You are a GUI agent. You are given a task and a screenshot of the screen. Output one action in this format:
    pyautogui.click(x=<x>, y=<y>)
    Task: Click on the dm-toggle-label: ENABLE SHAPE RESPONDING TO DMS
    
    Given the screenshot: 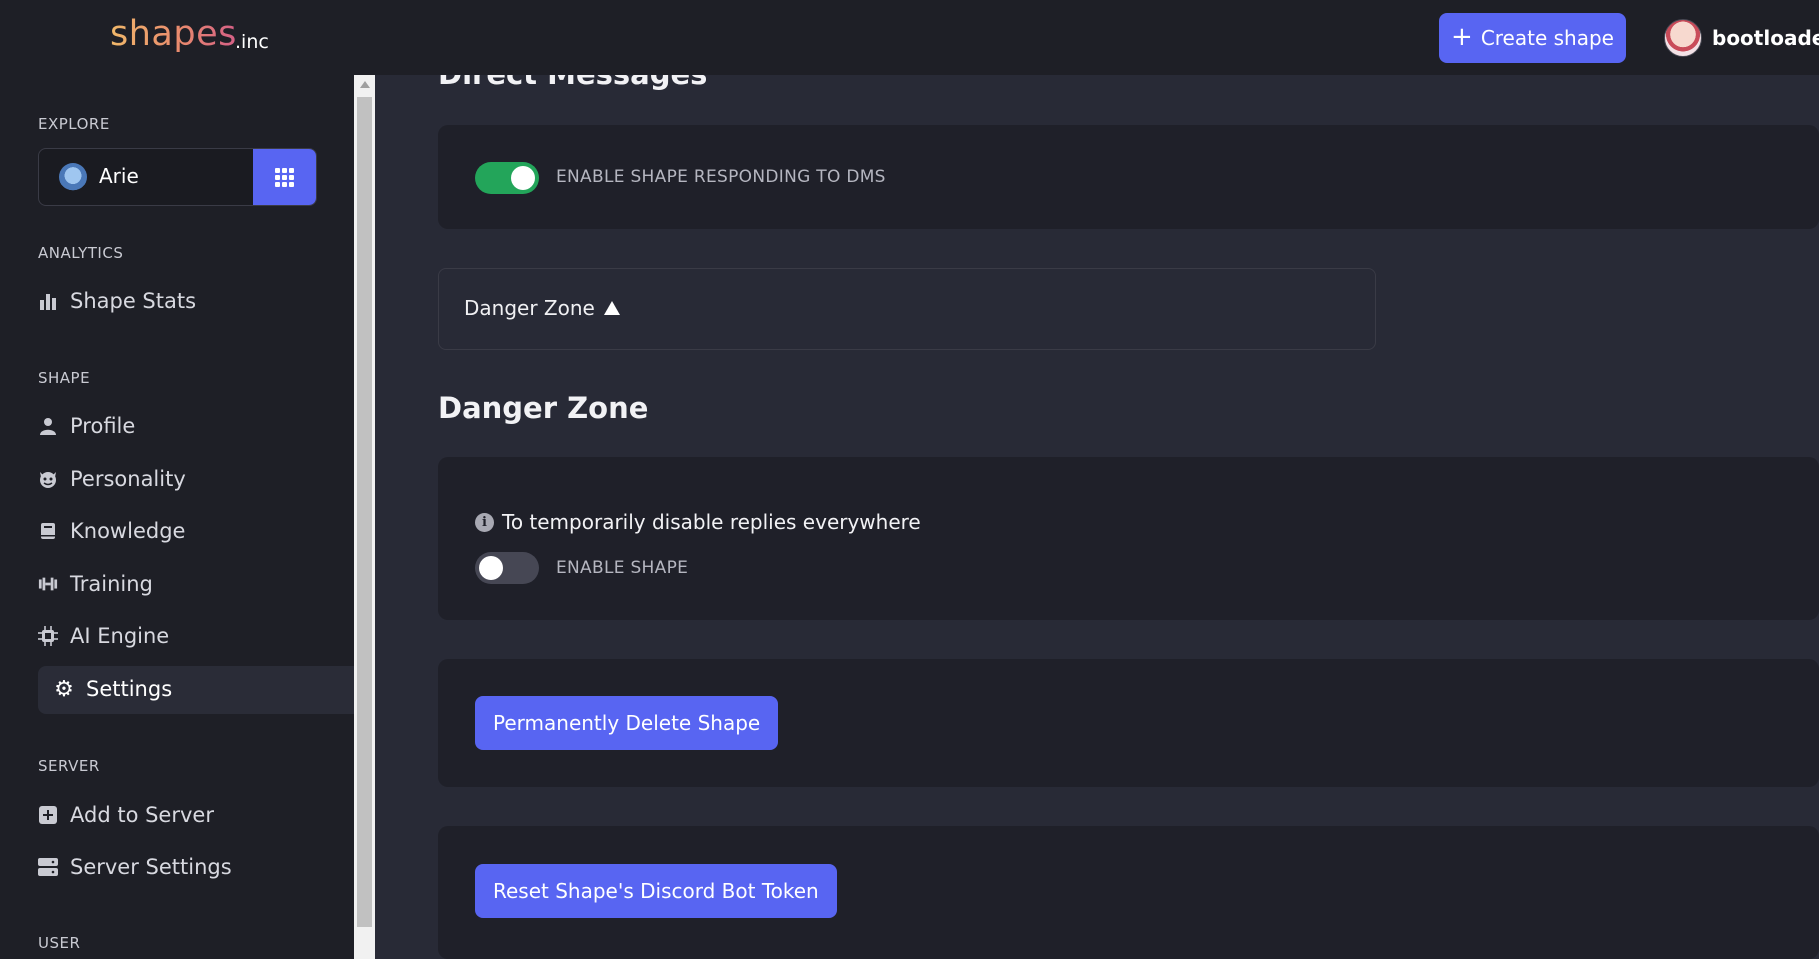 What is the action you would take?
    pyautogui.click(x=721, y=177)
    